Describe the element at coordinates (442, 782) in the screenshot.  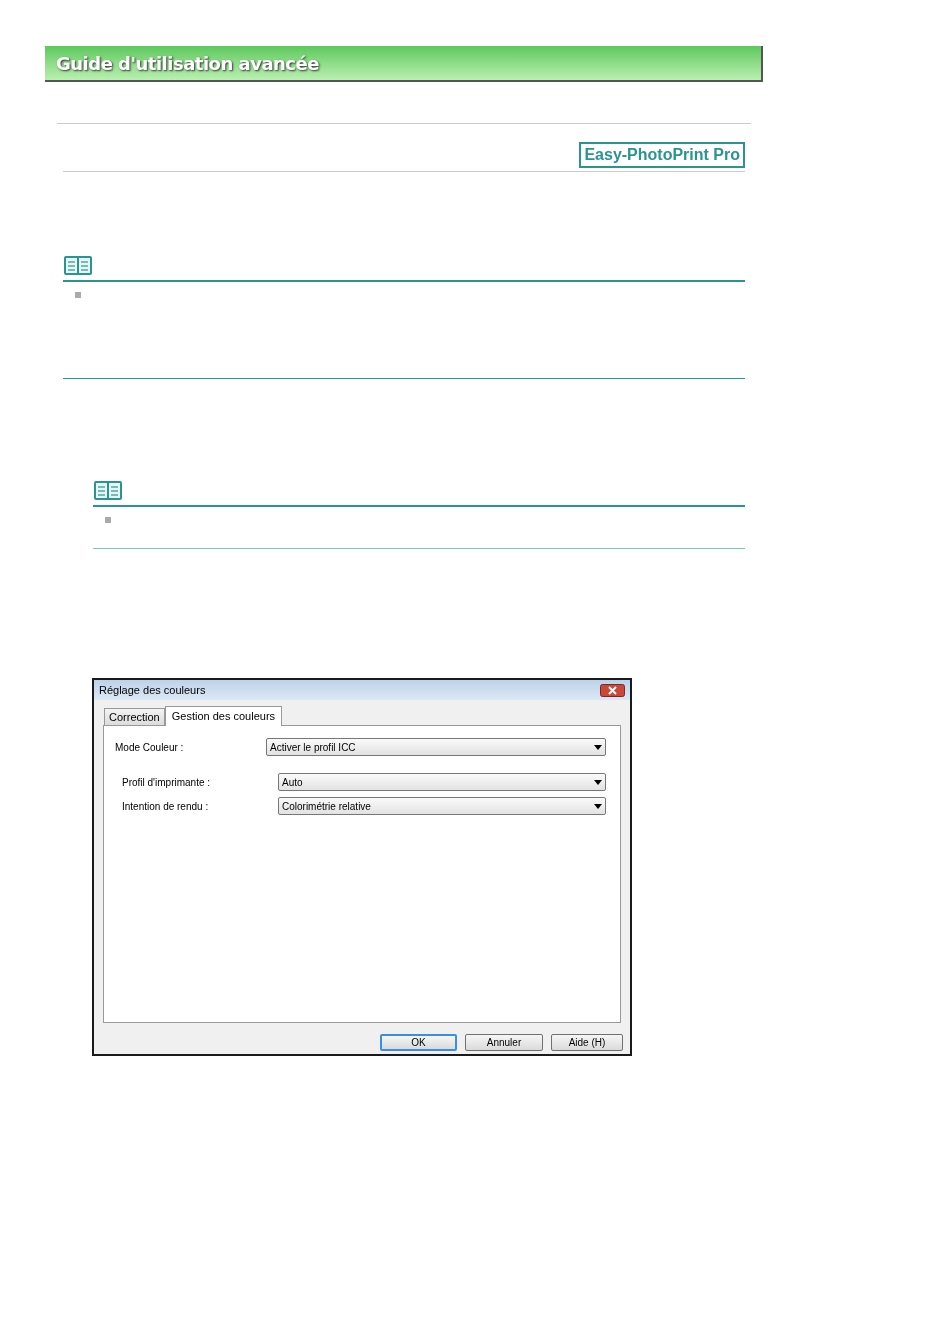
I see `dropdown: Auto` at that location.